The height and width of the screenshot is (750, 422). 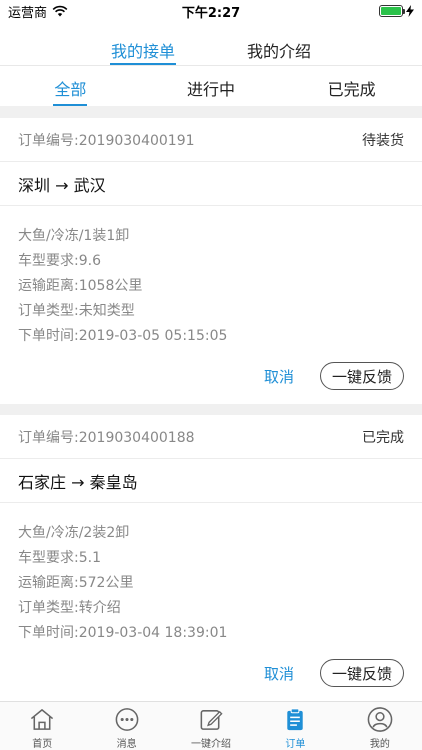 I want to click on tab-home: 首页, so click(x=42, y=726).